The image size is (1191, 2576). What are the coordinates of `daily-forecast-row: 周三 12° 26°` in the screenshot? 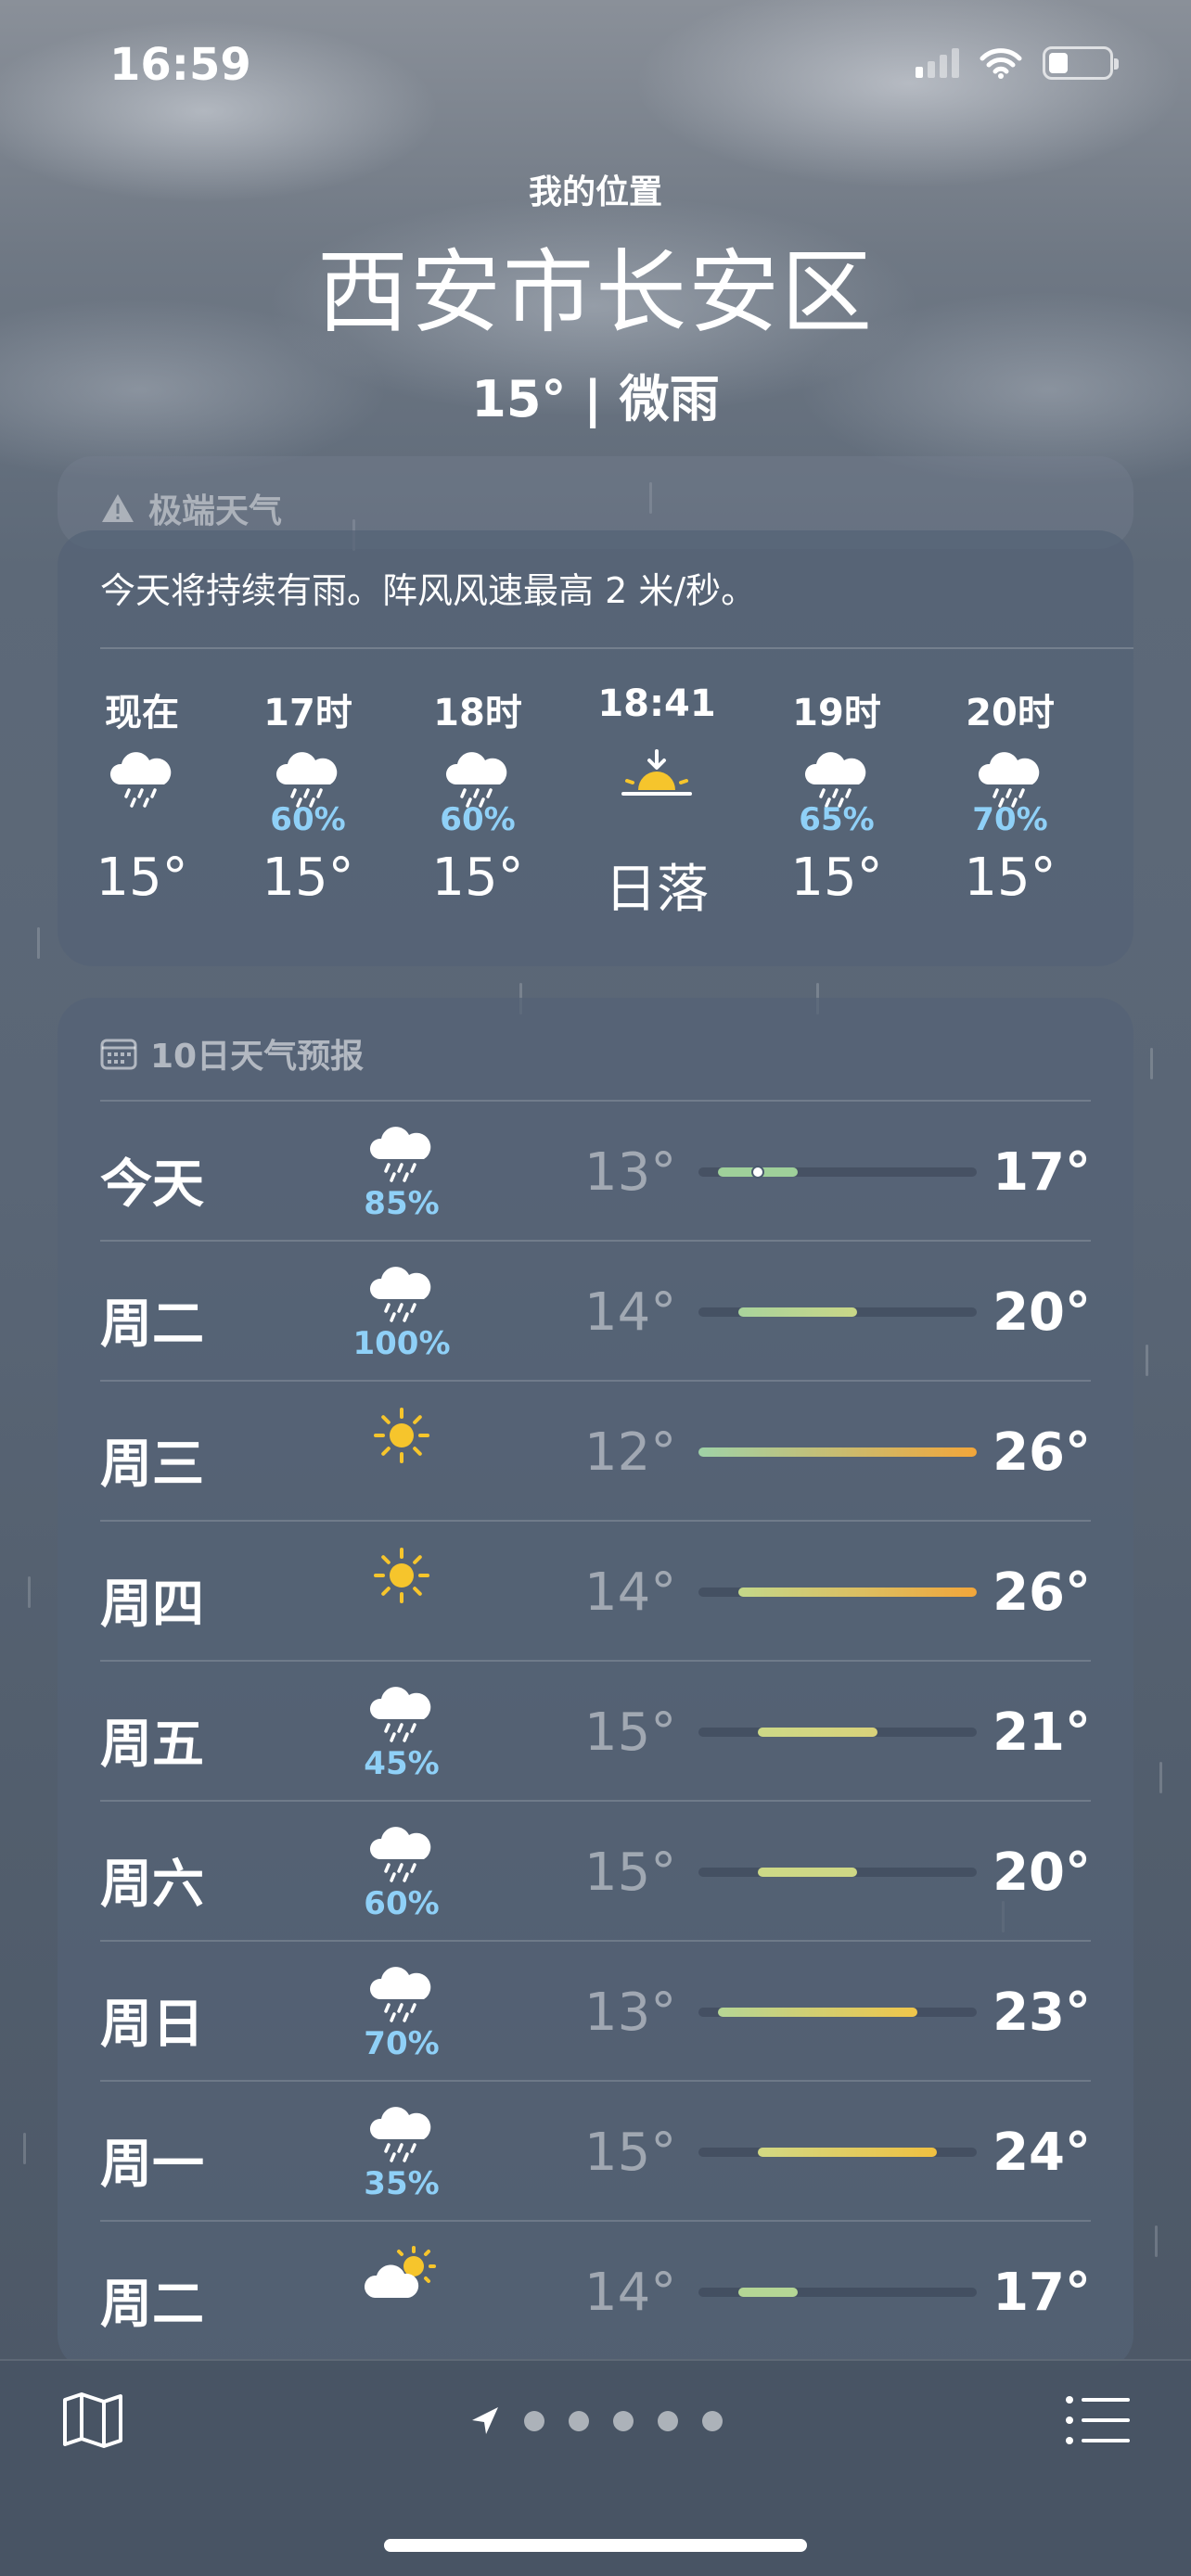 It's located at (595, 1450).